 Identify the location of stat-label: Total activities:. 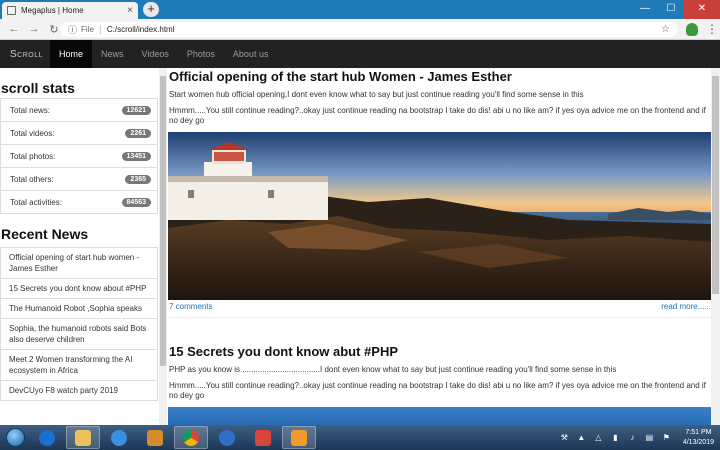
(36, 202).